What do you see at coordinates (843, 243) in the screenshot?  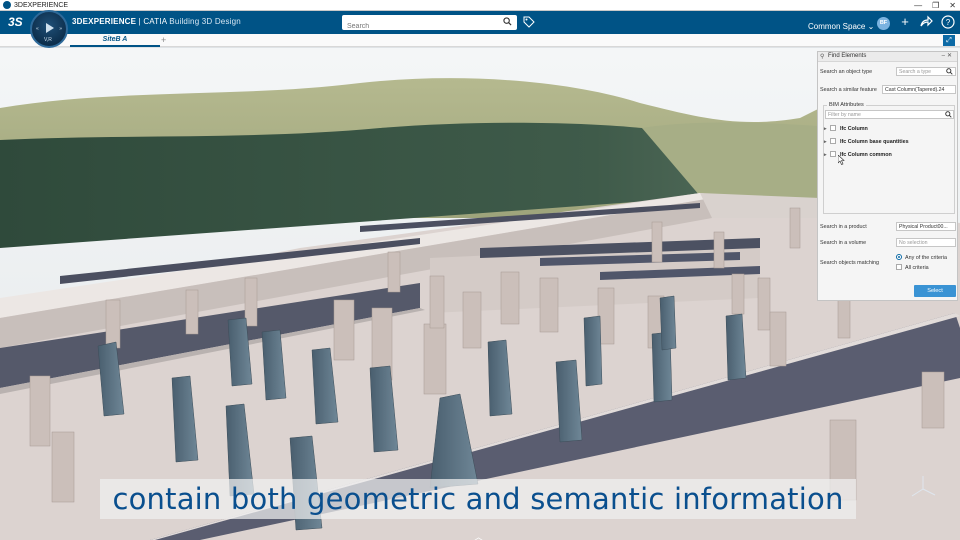 I see `search-volume-label: Search in a volume` at bounding box center [843, 243].